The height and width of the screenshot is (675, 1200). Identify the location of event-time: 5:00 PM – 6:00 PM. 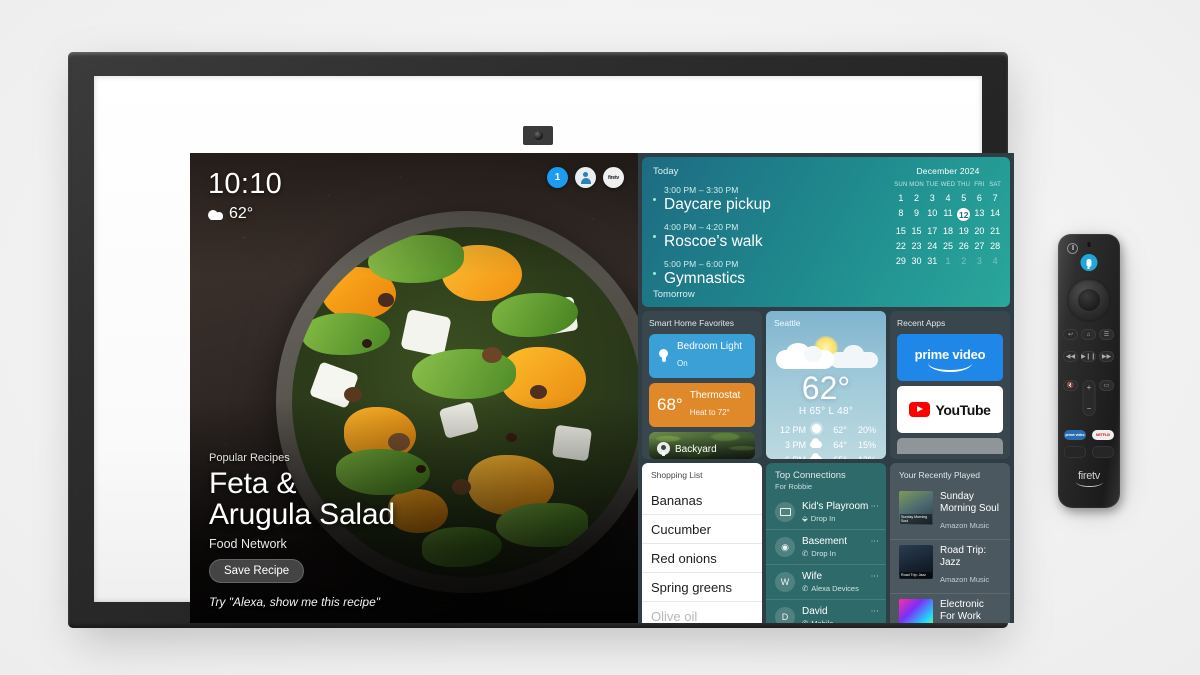
(701, 263).